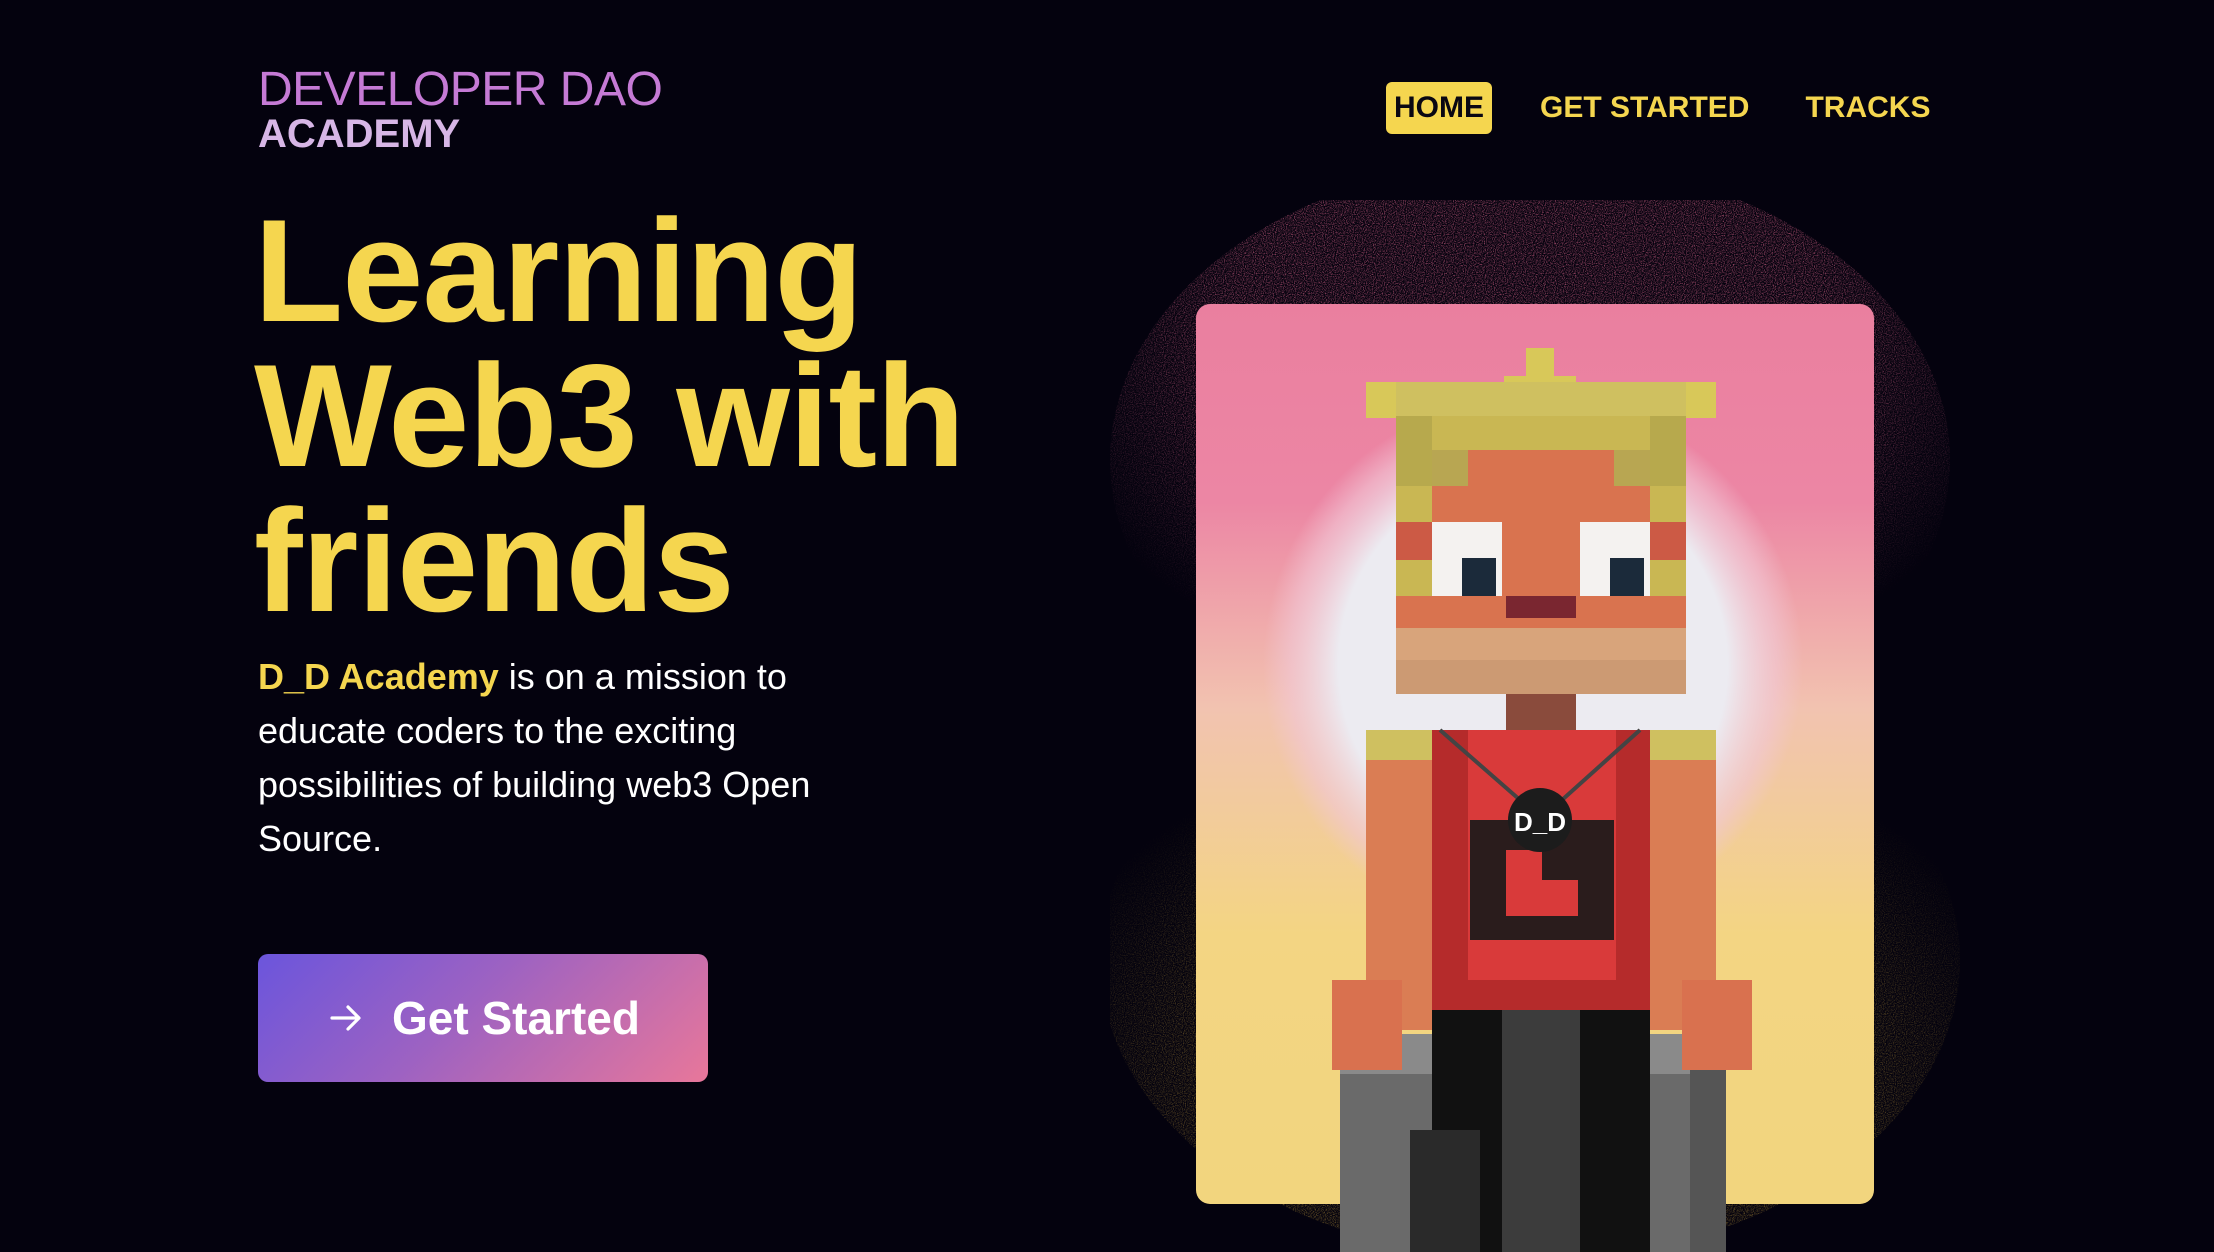 This screenshot has height=1252, width=2214. Describe the element at coordinates (1867, 108) in the screenshot. I see `nav-tracks-link: TRACKS` at that location.